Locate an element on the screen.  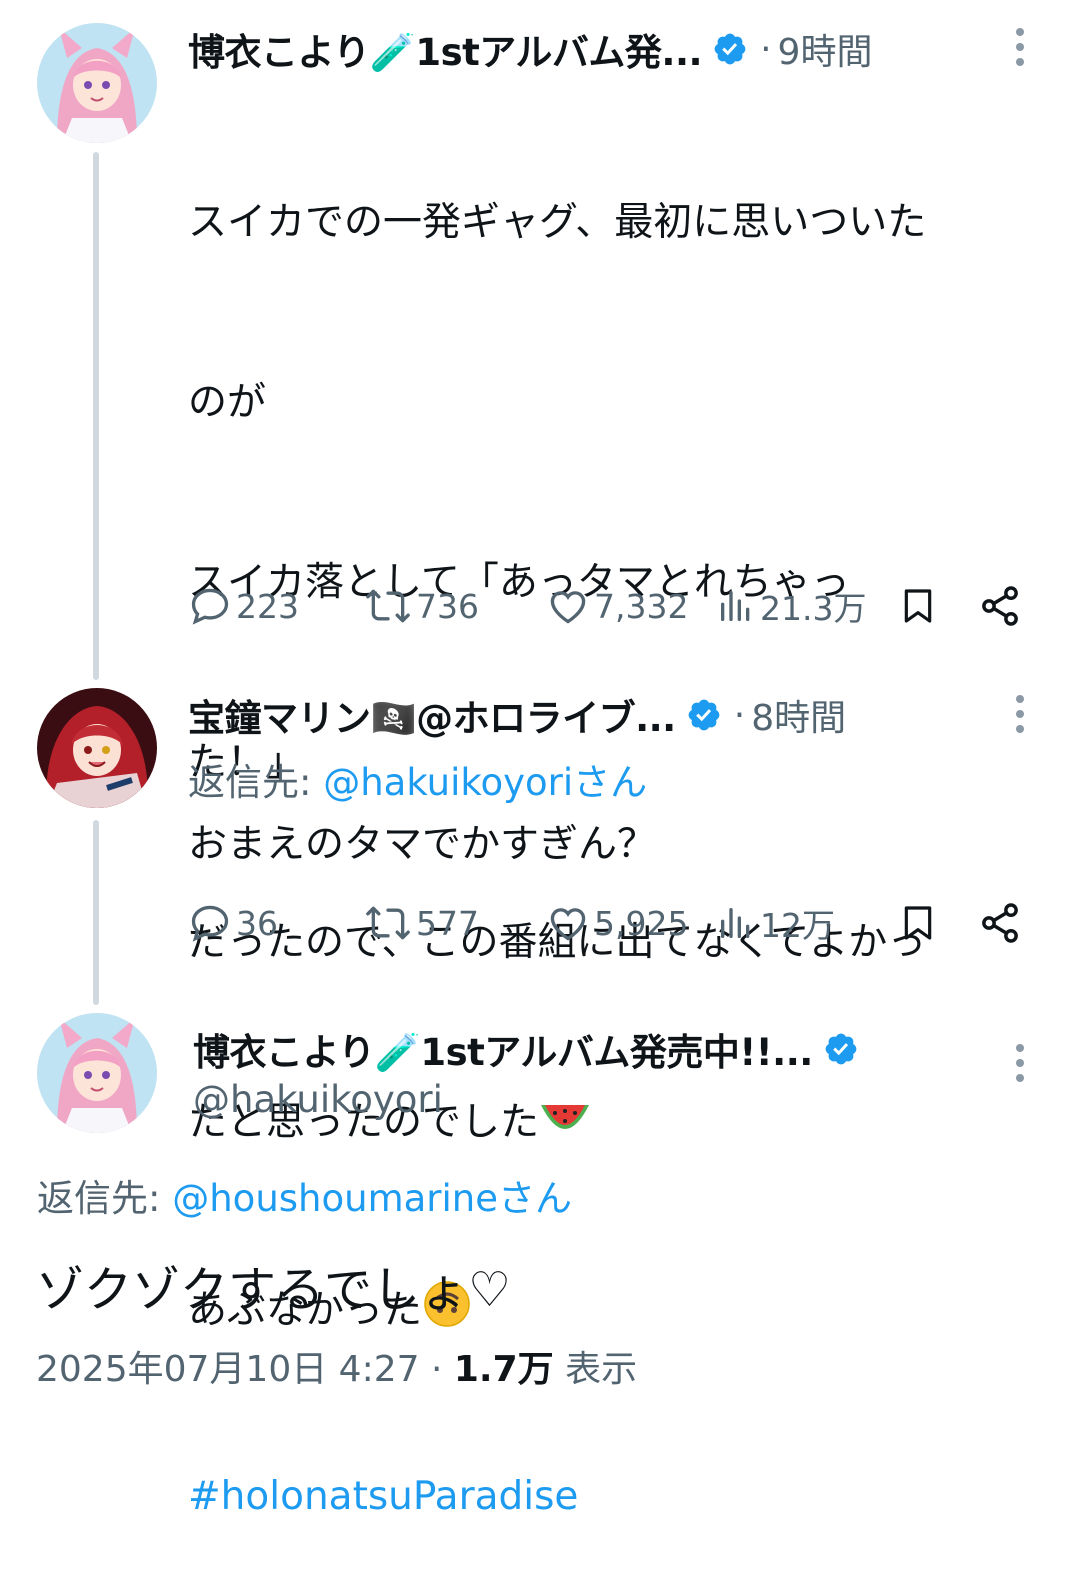
tweet3-footer: 2025年07月10日 4:27 · 1.7万 表示 is located at coordinates (336, 1366).